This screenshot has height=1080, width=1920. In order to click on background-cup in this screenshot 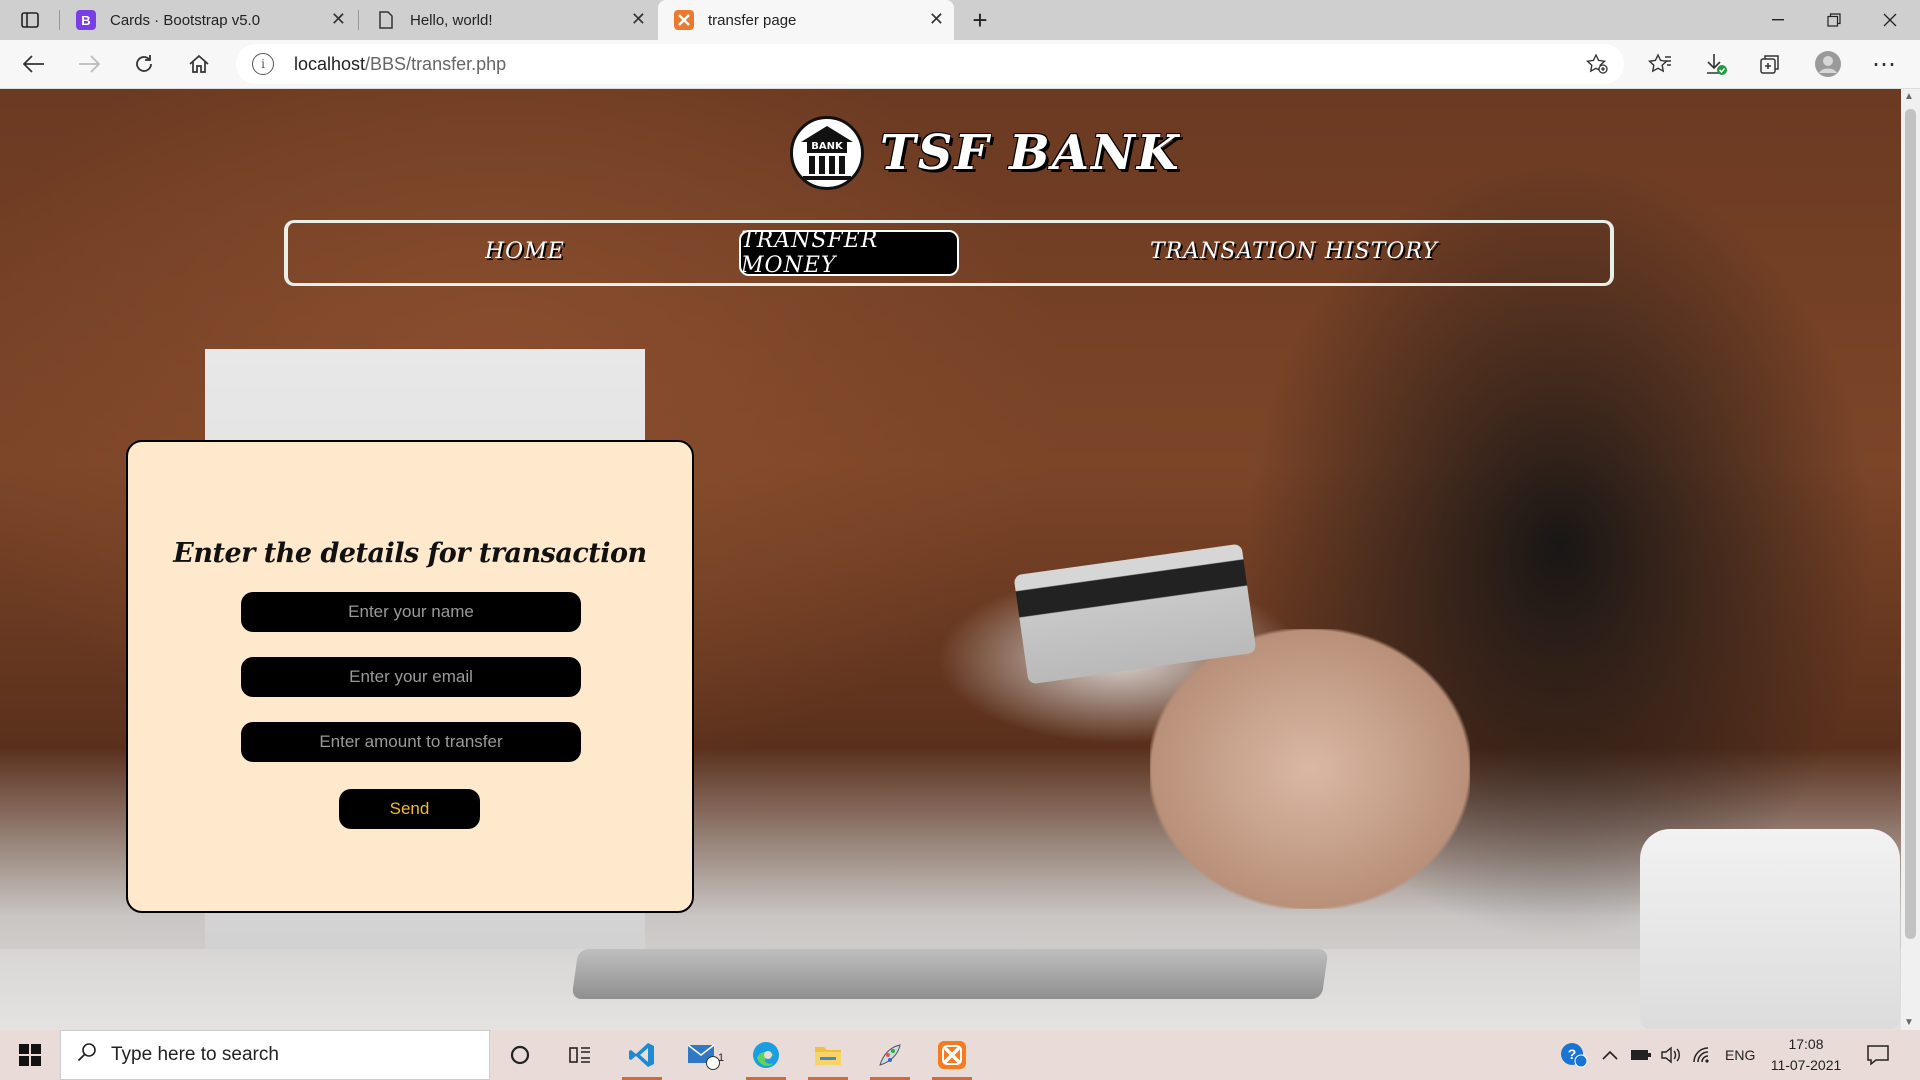, I will do `click(1770, 929)`.